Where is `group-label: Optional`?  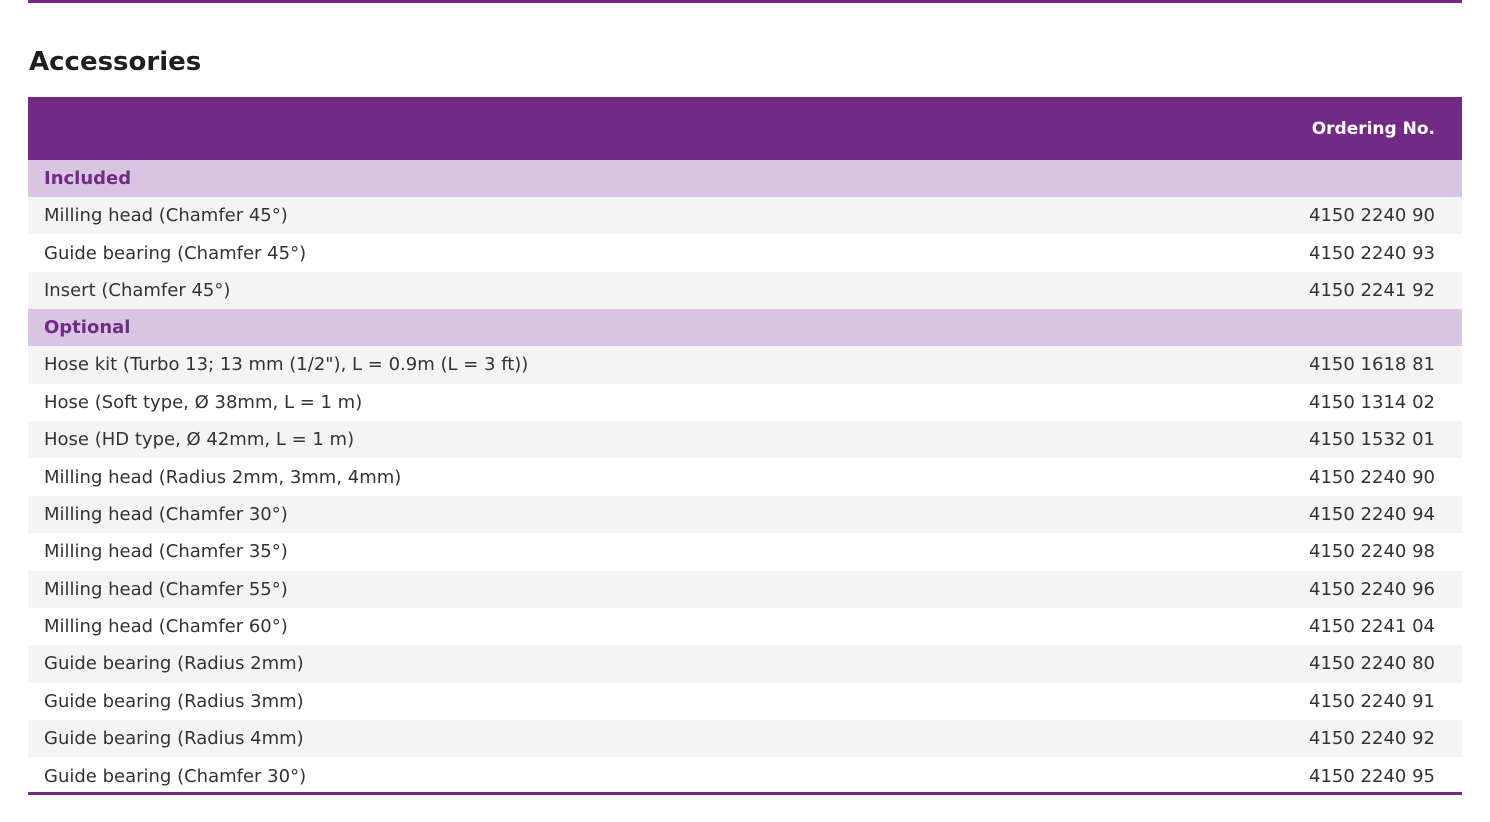
group-label: Optional is located at coordinates (87, 328).